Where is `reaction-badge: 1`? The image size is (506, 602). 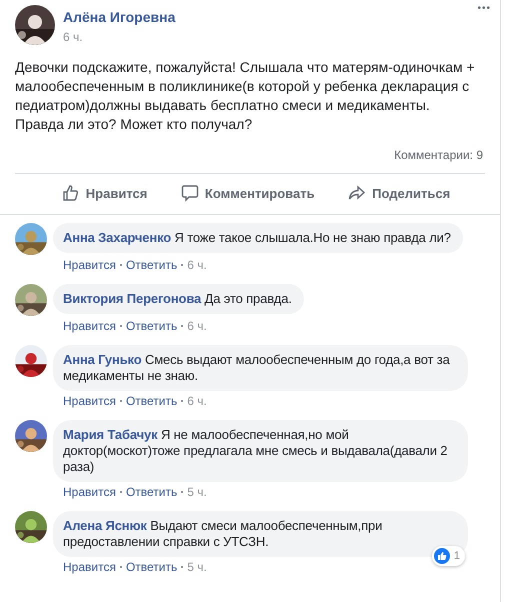 reaction-badge: 1 is located at coordinates (448, 556).